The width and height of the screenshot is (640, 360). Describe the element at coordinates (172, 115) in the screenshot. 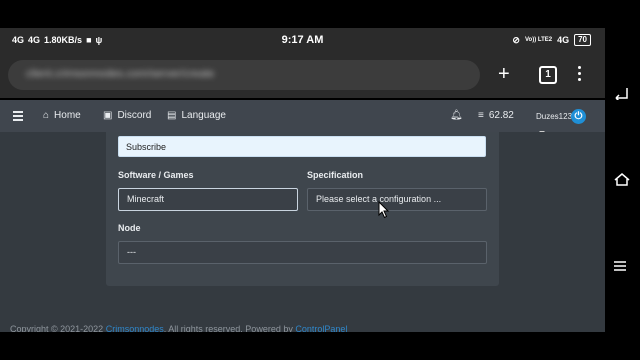

I see `language-icon: ▤` at that location.